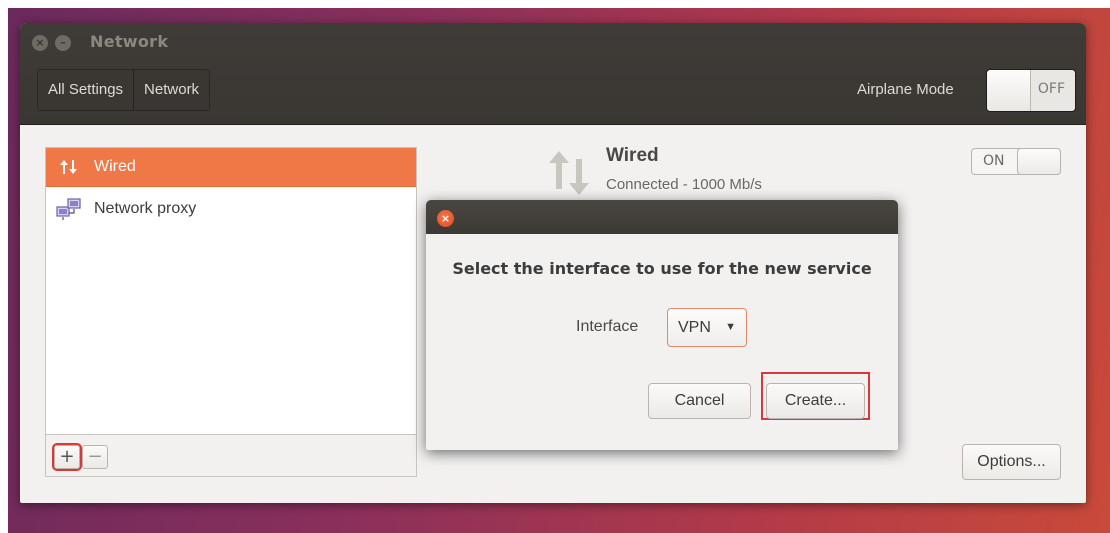  Describe the element at coordinates (1051, 89) in the screenshot. I see `airplane-mode-state: OFF` at that location.